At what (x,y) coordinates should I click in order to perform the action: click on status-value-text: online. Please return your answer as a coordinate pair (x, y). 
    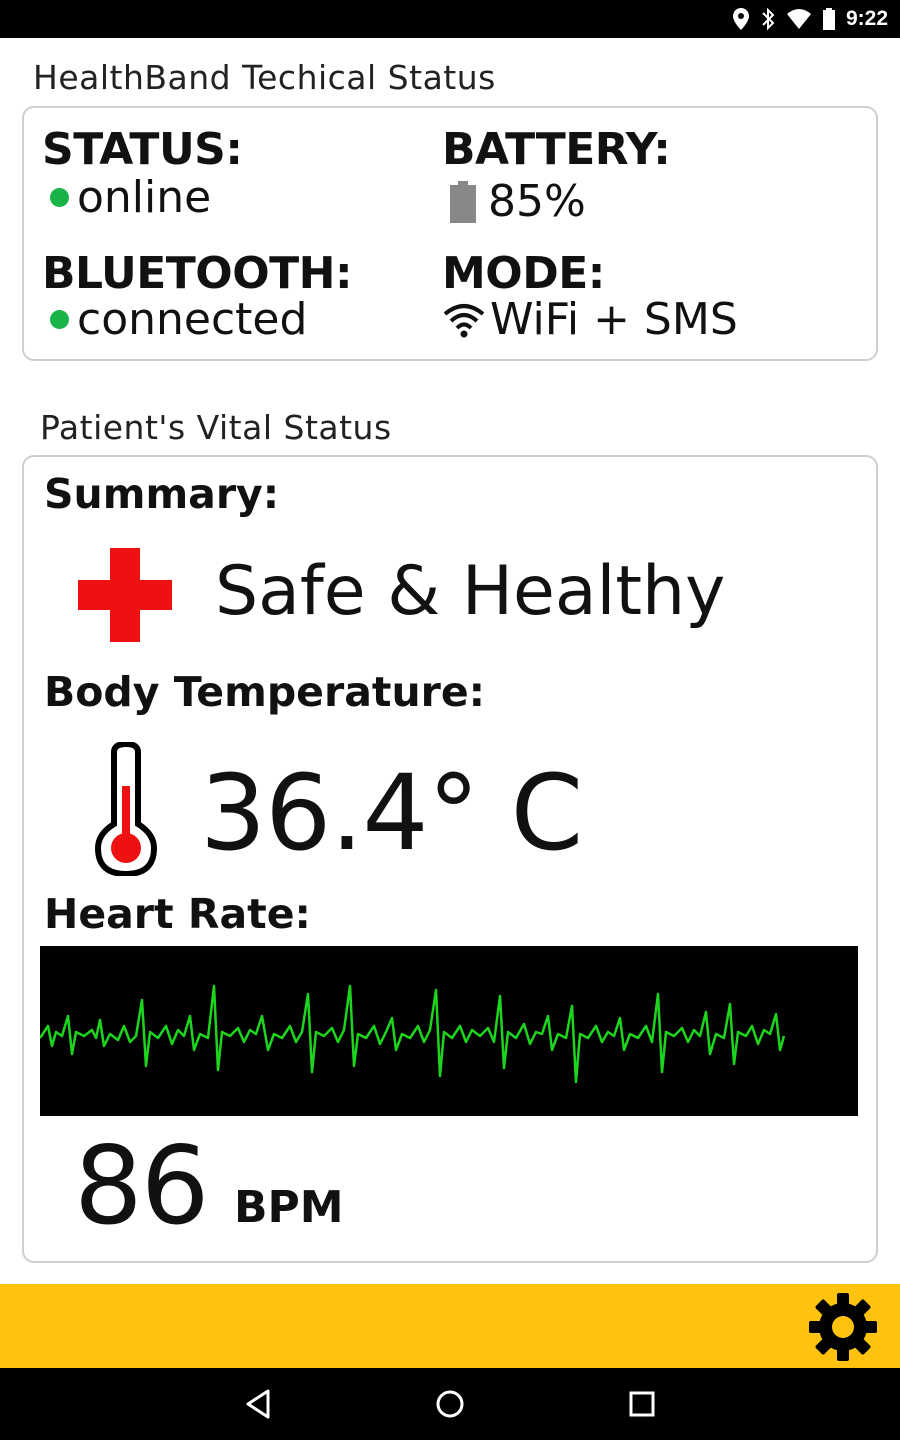
    Looking at the image, I should click on (144, 197).